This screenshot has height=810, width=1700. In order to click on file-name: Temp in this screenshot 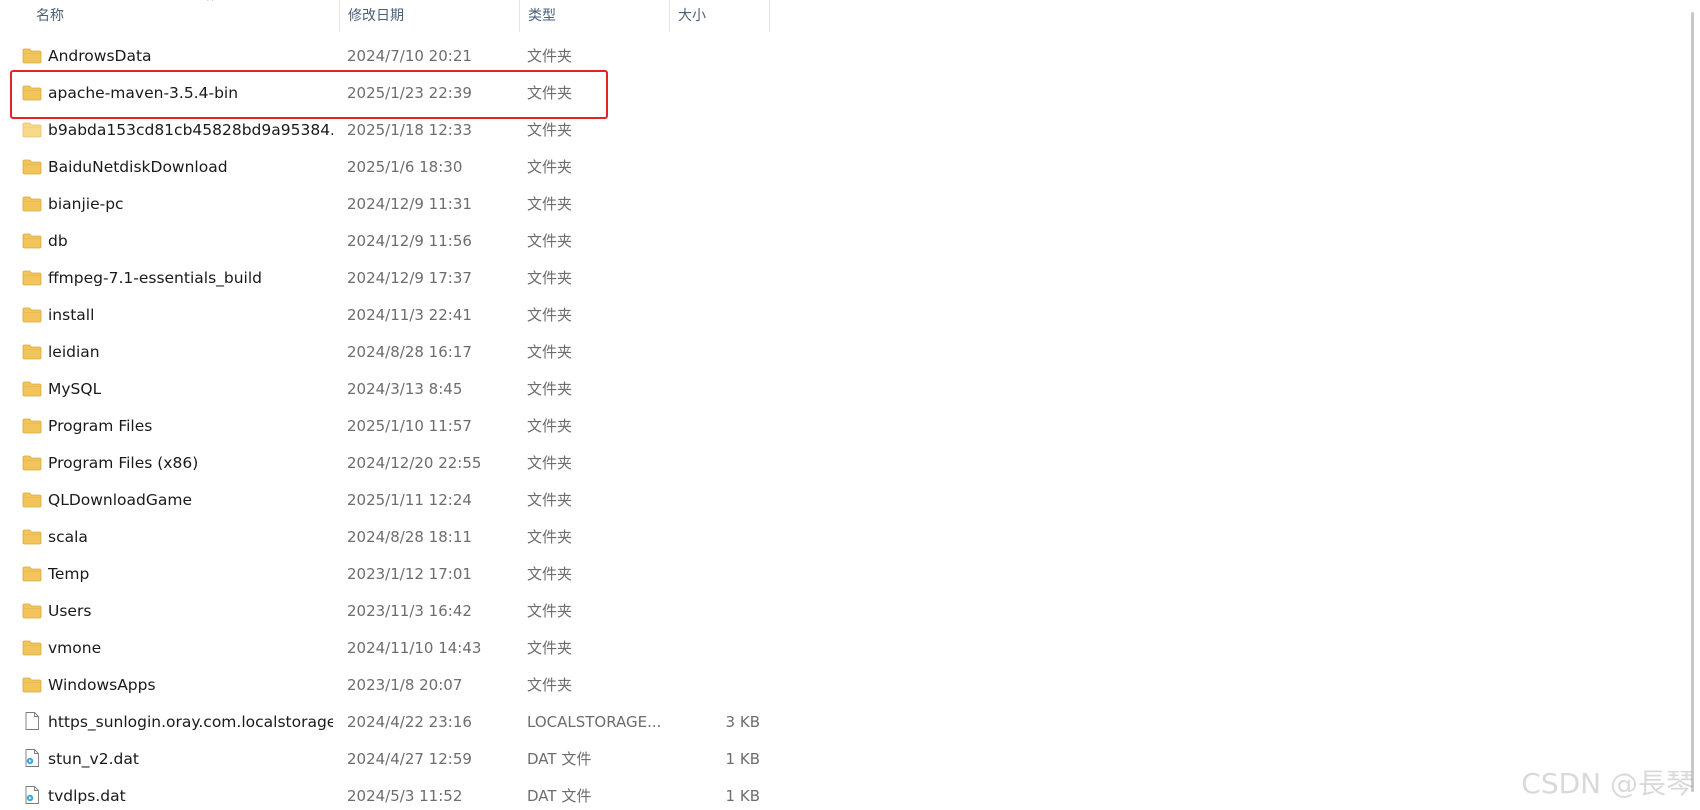, I will do `click(69, 574)`.